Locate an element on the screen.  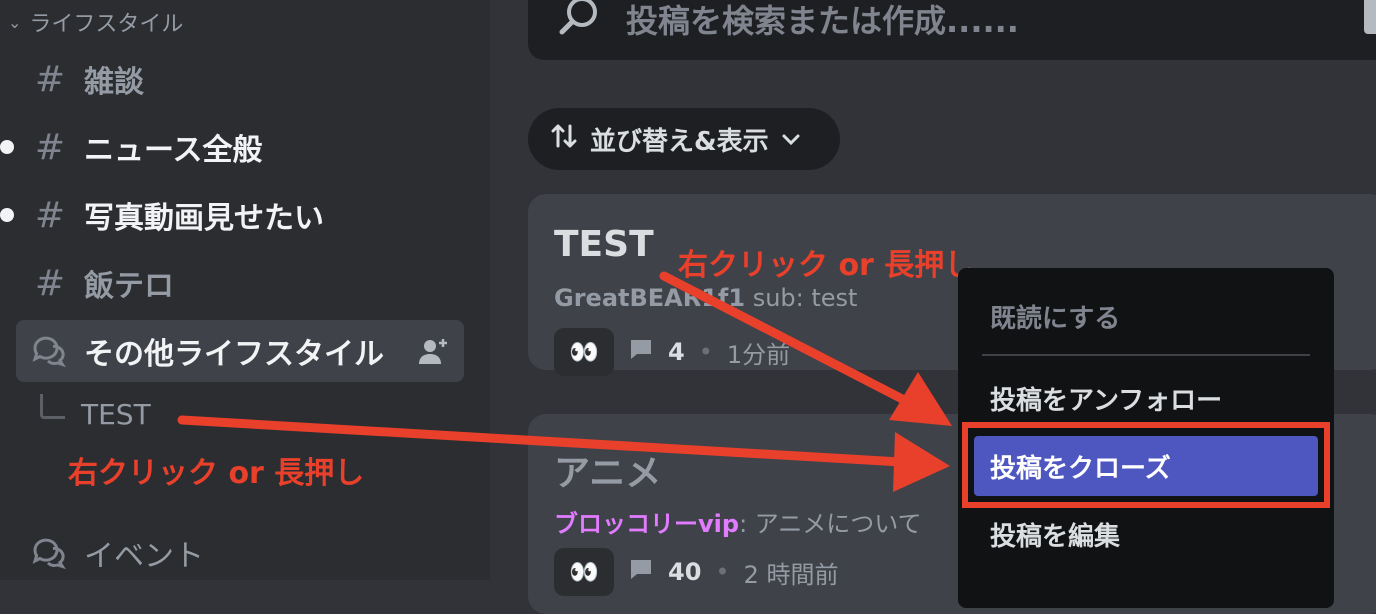
post-meta: GreatBEAR1f1 sub: test is located at coordinates (705, 298).